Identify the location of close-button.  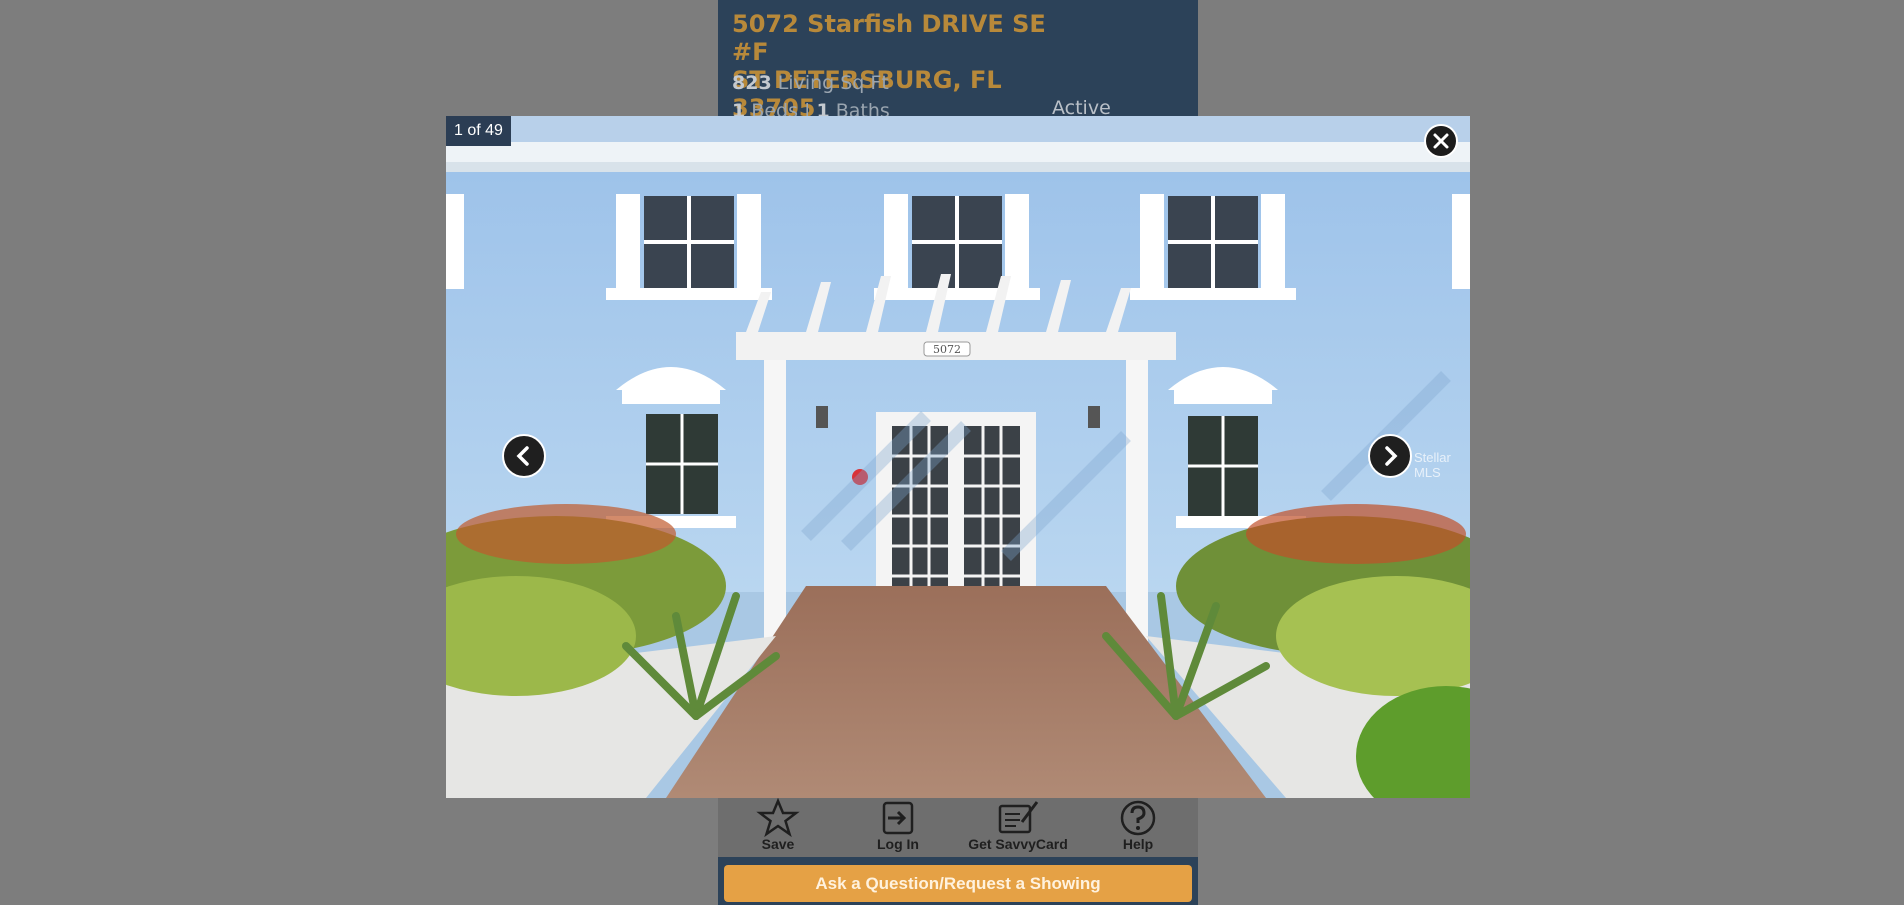
(1441, 141).